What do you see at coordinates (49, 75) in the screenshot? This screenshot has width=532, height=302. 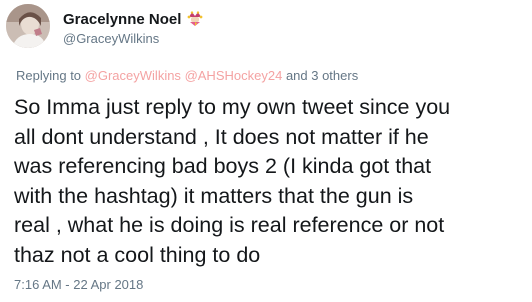 I see `replying-to-label: Replying to` at bounding box center [49, 75].